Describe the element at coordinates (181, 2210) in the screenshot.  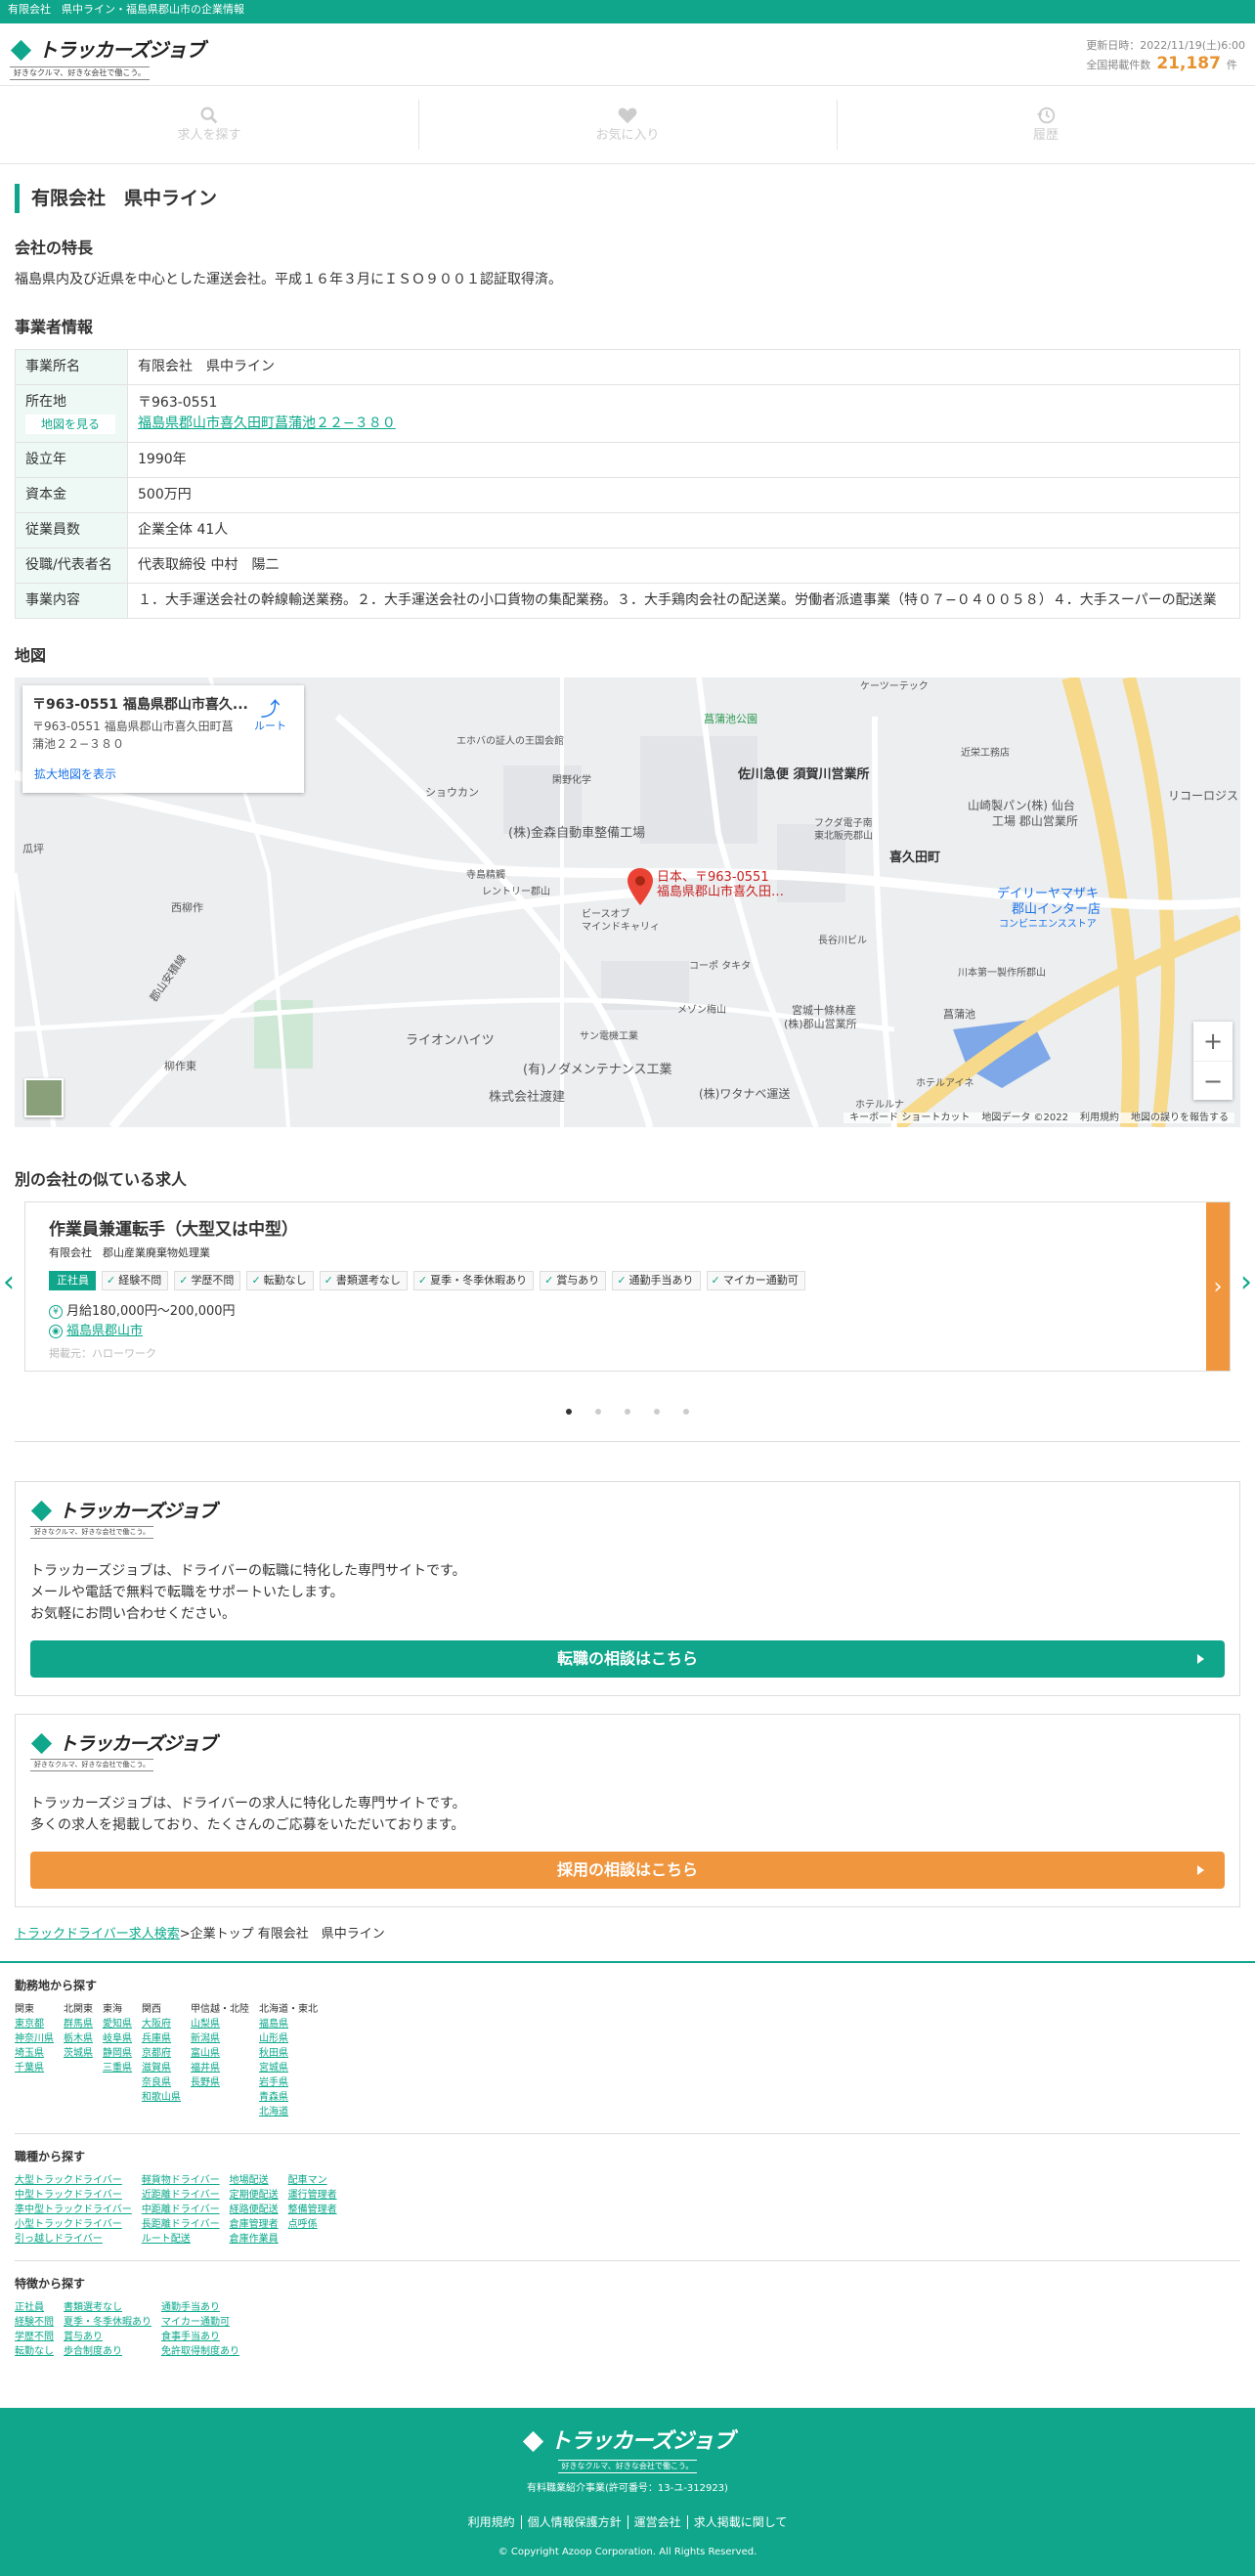
I see `footer-search-link: 中距離ドライバー` at that location.